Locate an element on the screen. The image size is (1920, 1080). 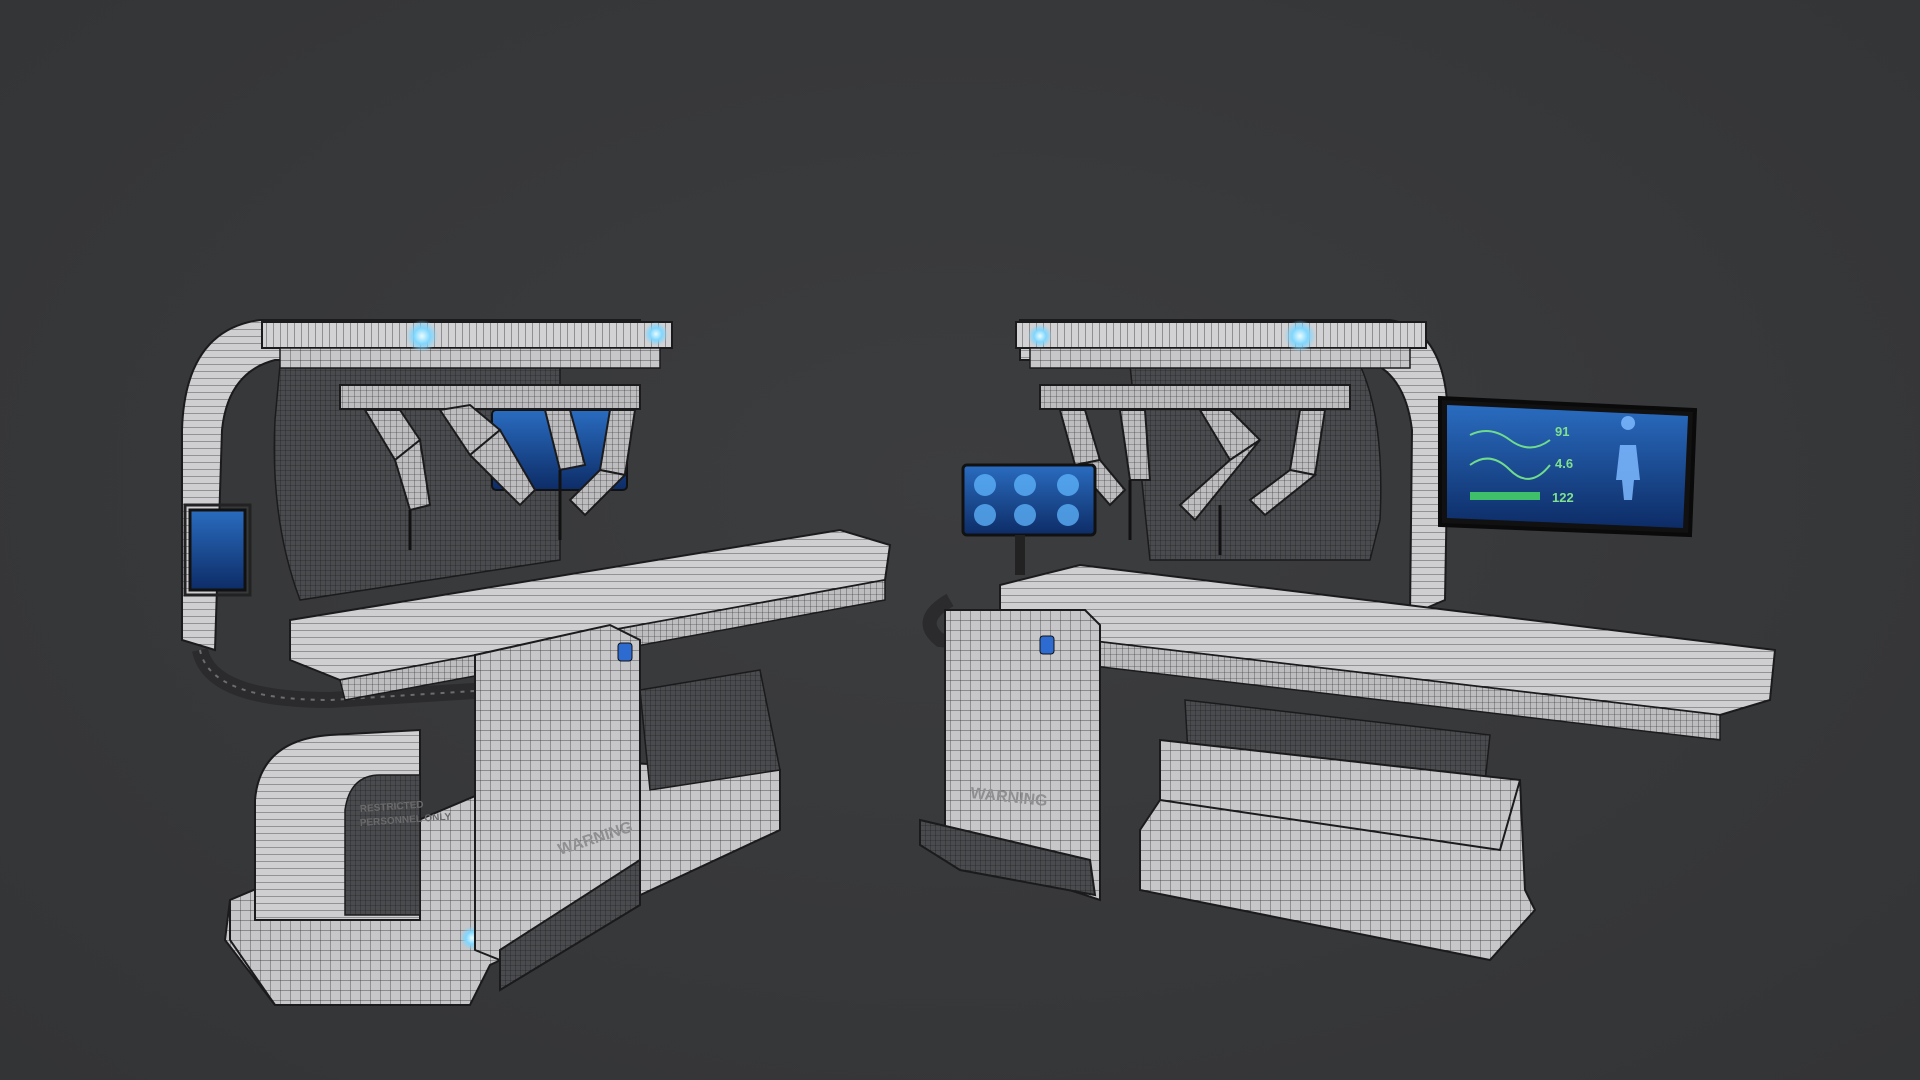
right-robot-cabinet is located at coordinates (1010, 755).